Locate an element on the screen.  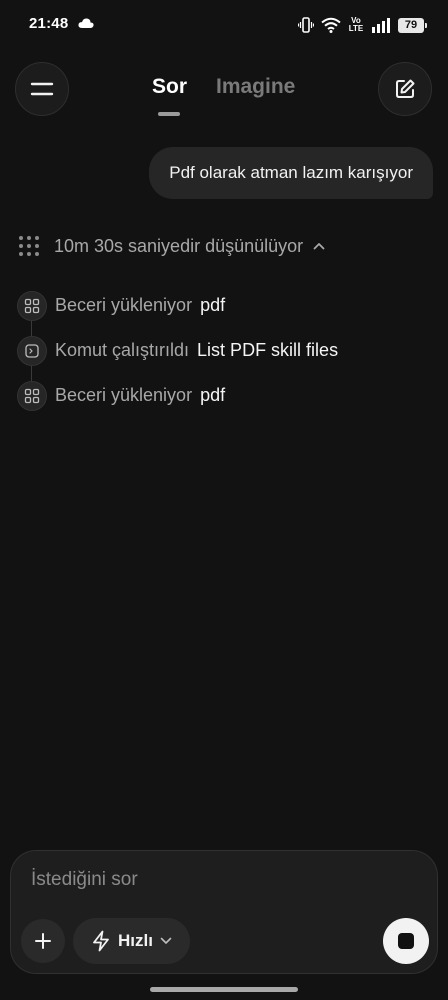
stop-button is located at coordinates (406, 941).